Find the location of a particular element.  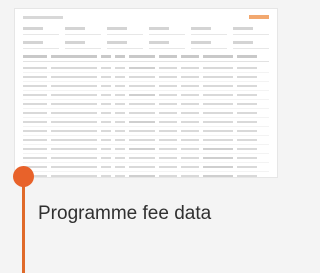

table-header is located at coordinates (146, 58).